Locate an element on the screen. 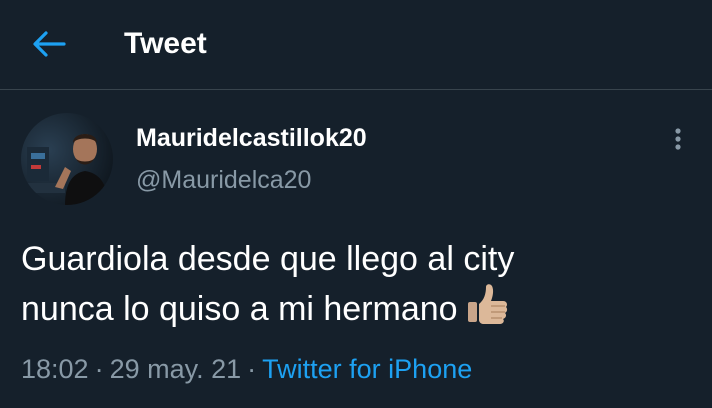  author-display-name: Mauridelcastillok20 is located at coordinates (251, 138).